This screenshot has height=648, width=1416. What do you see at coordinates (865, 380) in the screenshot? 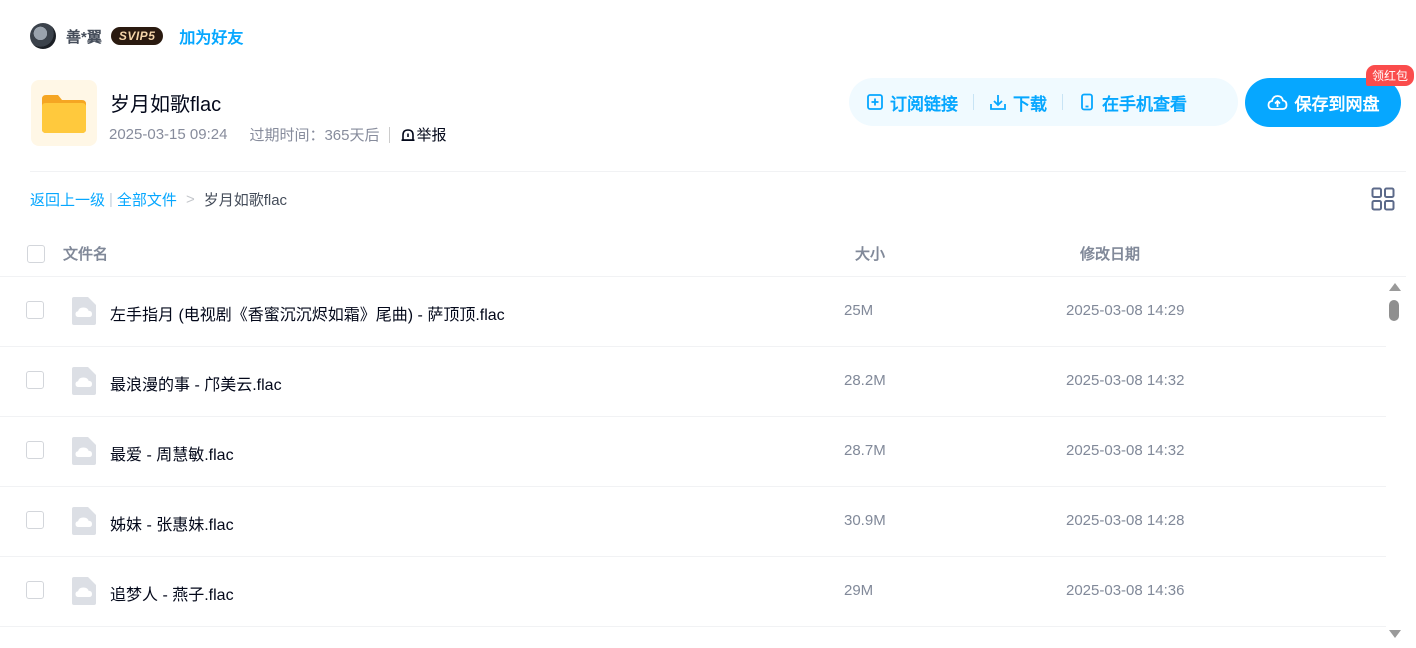
I see `file-size: 28.2M` at bounding box center [865, 380].